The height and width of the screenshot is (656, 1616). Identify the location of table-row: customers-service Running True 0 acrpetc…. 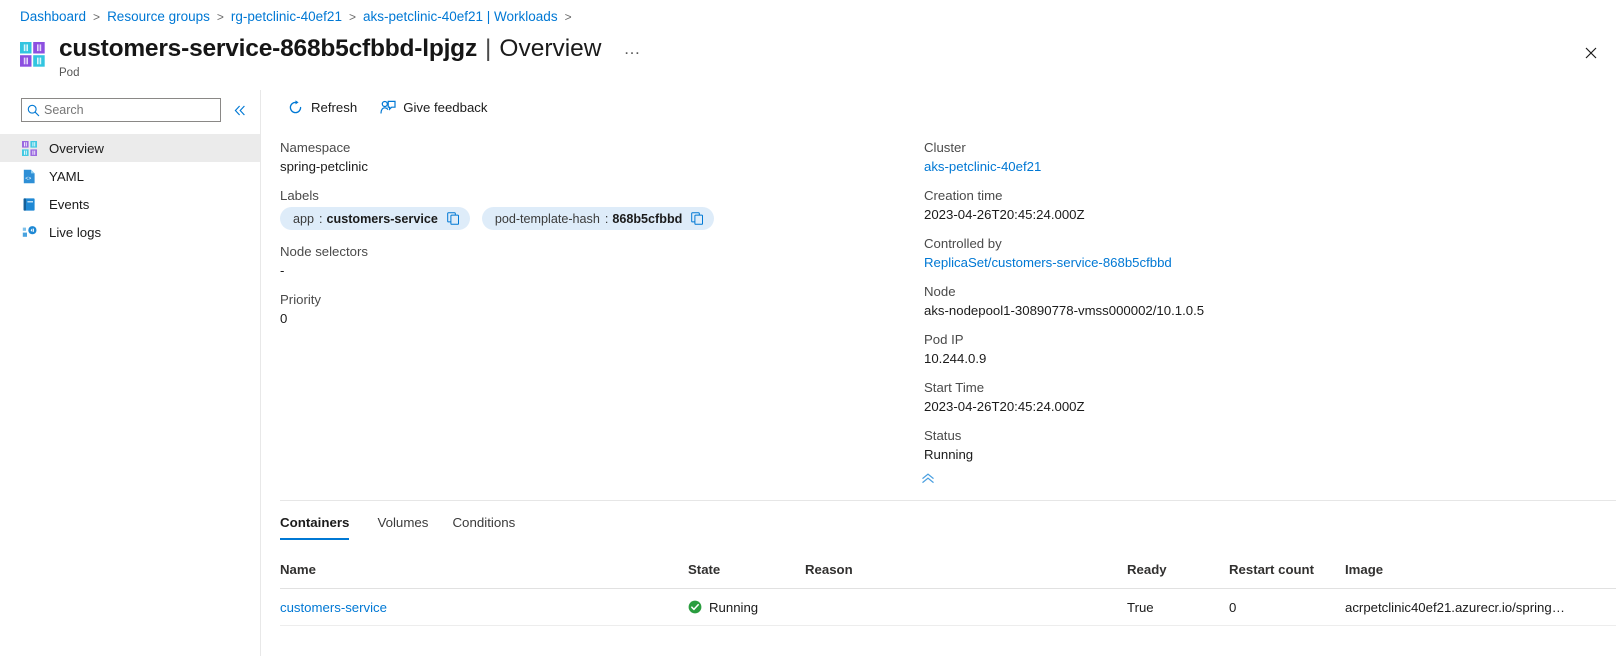
(948, 607).